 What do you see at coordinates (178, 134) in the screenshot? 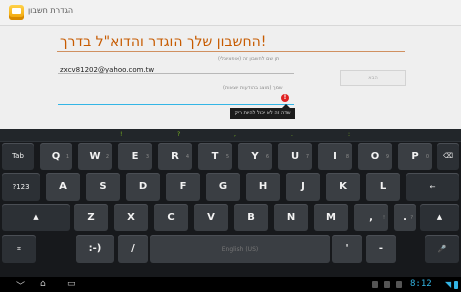
I see `suggestion-item: ?` at bounding box center [178, 134].